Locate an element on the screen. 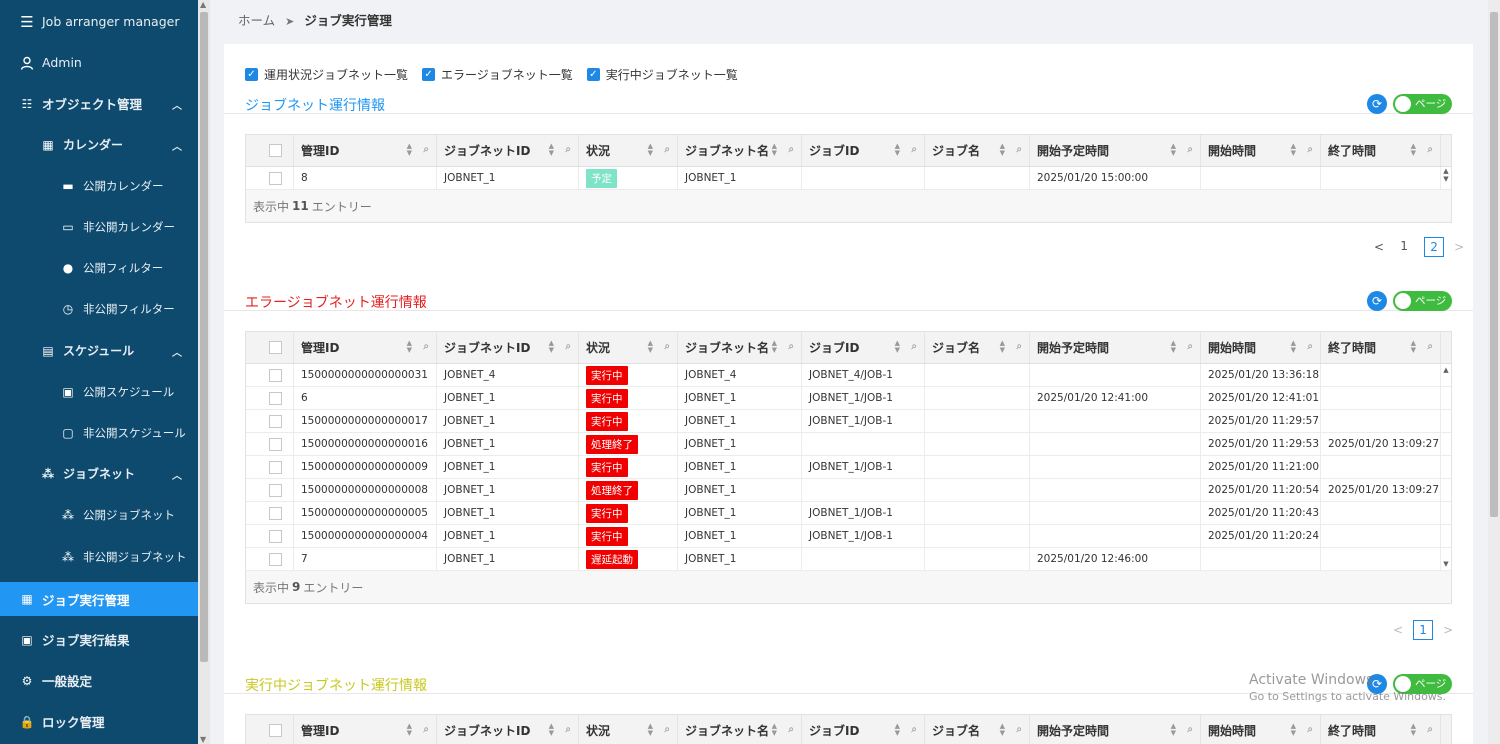 Image resolution: width=1500 pixels, height=744 pixels. page-toggle-ops: ページ is located at coordinates (1422, 104).